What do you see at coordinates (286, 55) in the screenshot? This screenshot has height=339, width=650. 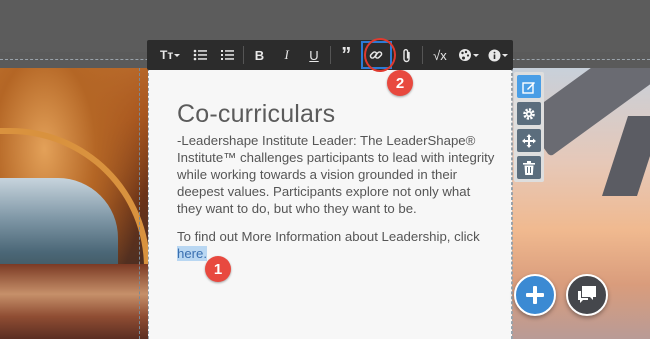 I see `italic-button: I` at bounding box center [286, 55].